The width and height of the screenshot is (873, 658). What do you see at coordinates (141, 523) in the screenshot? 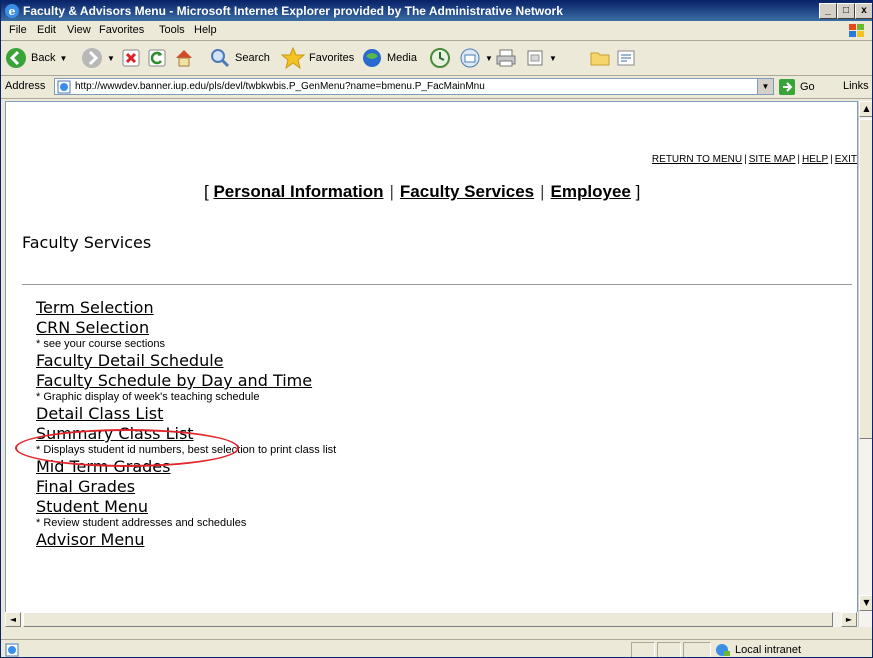
I see `item-description: * Review student addresses and schedules` at bounding box center [141, 523].